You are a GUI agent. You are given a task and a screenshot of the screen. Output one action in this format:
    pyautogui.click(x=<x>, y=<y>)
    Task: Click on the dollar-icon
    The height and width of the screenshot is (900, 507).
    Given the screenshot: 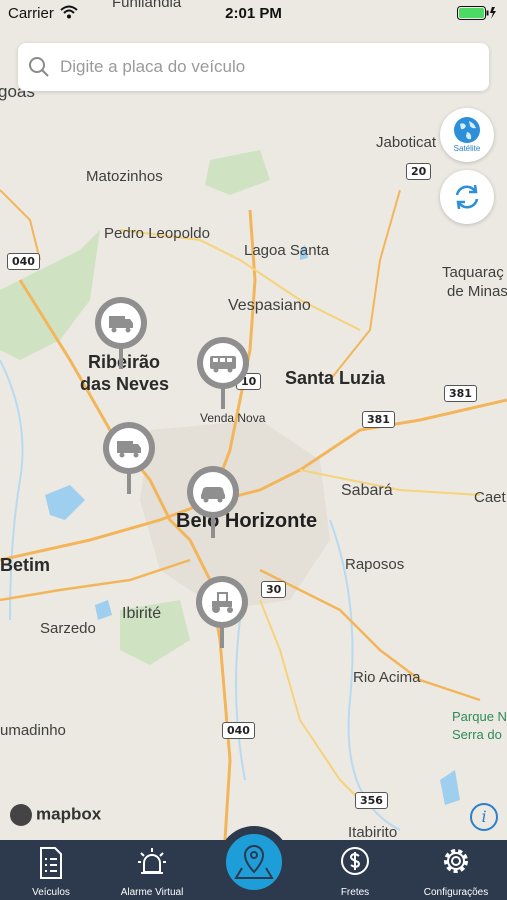 What is the action you would take?
    pyautogui.click(x=355, y=861)
    